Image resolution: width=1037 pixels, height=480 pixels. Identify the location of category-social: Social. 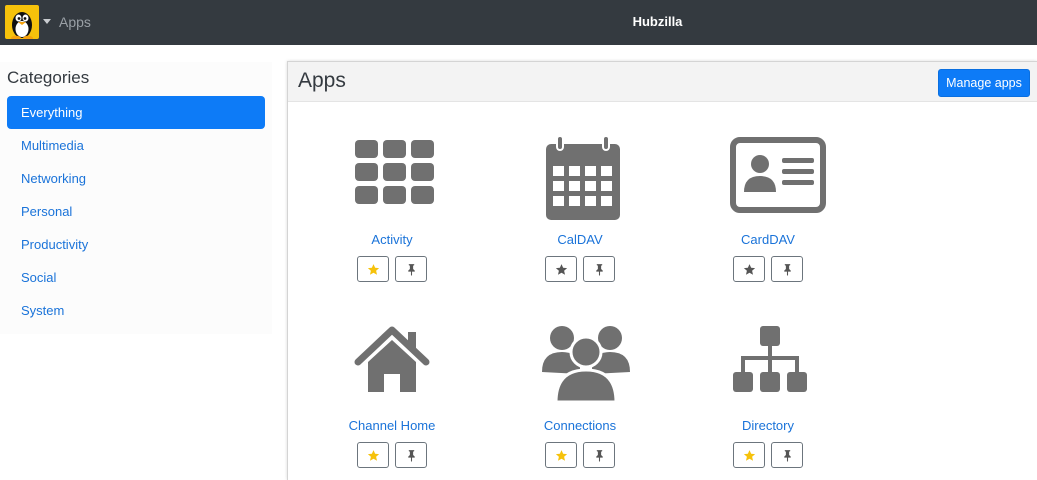
(136, 277).